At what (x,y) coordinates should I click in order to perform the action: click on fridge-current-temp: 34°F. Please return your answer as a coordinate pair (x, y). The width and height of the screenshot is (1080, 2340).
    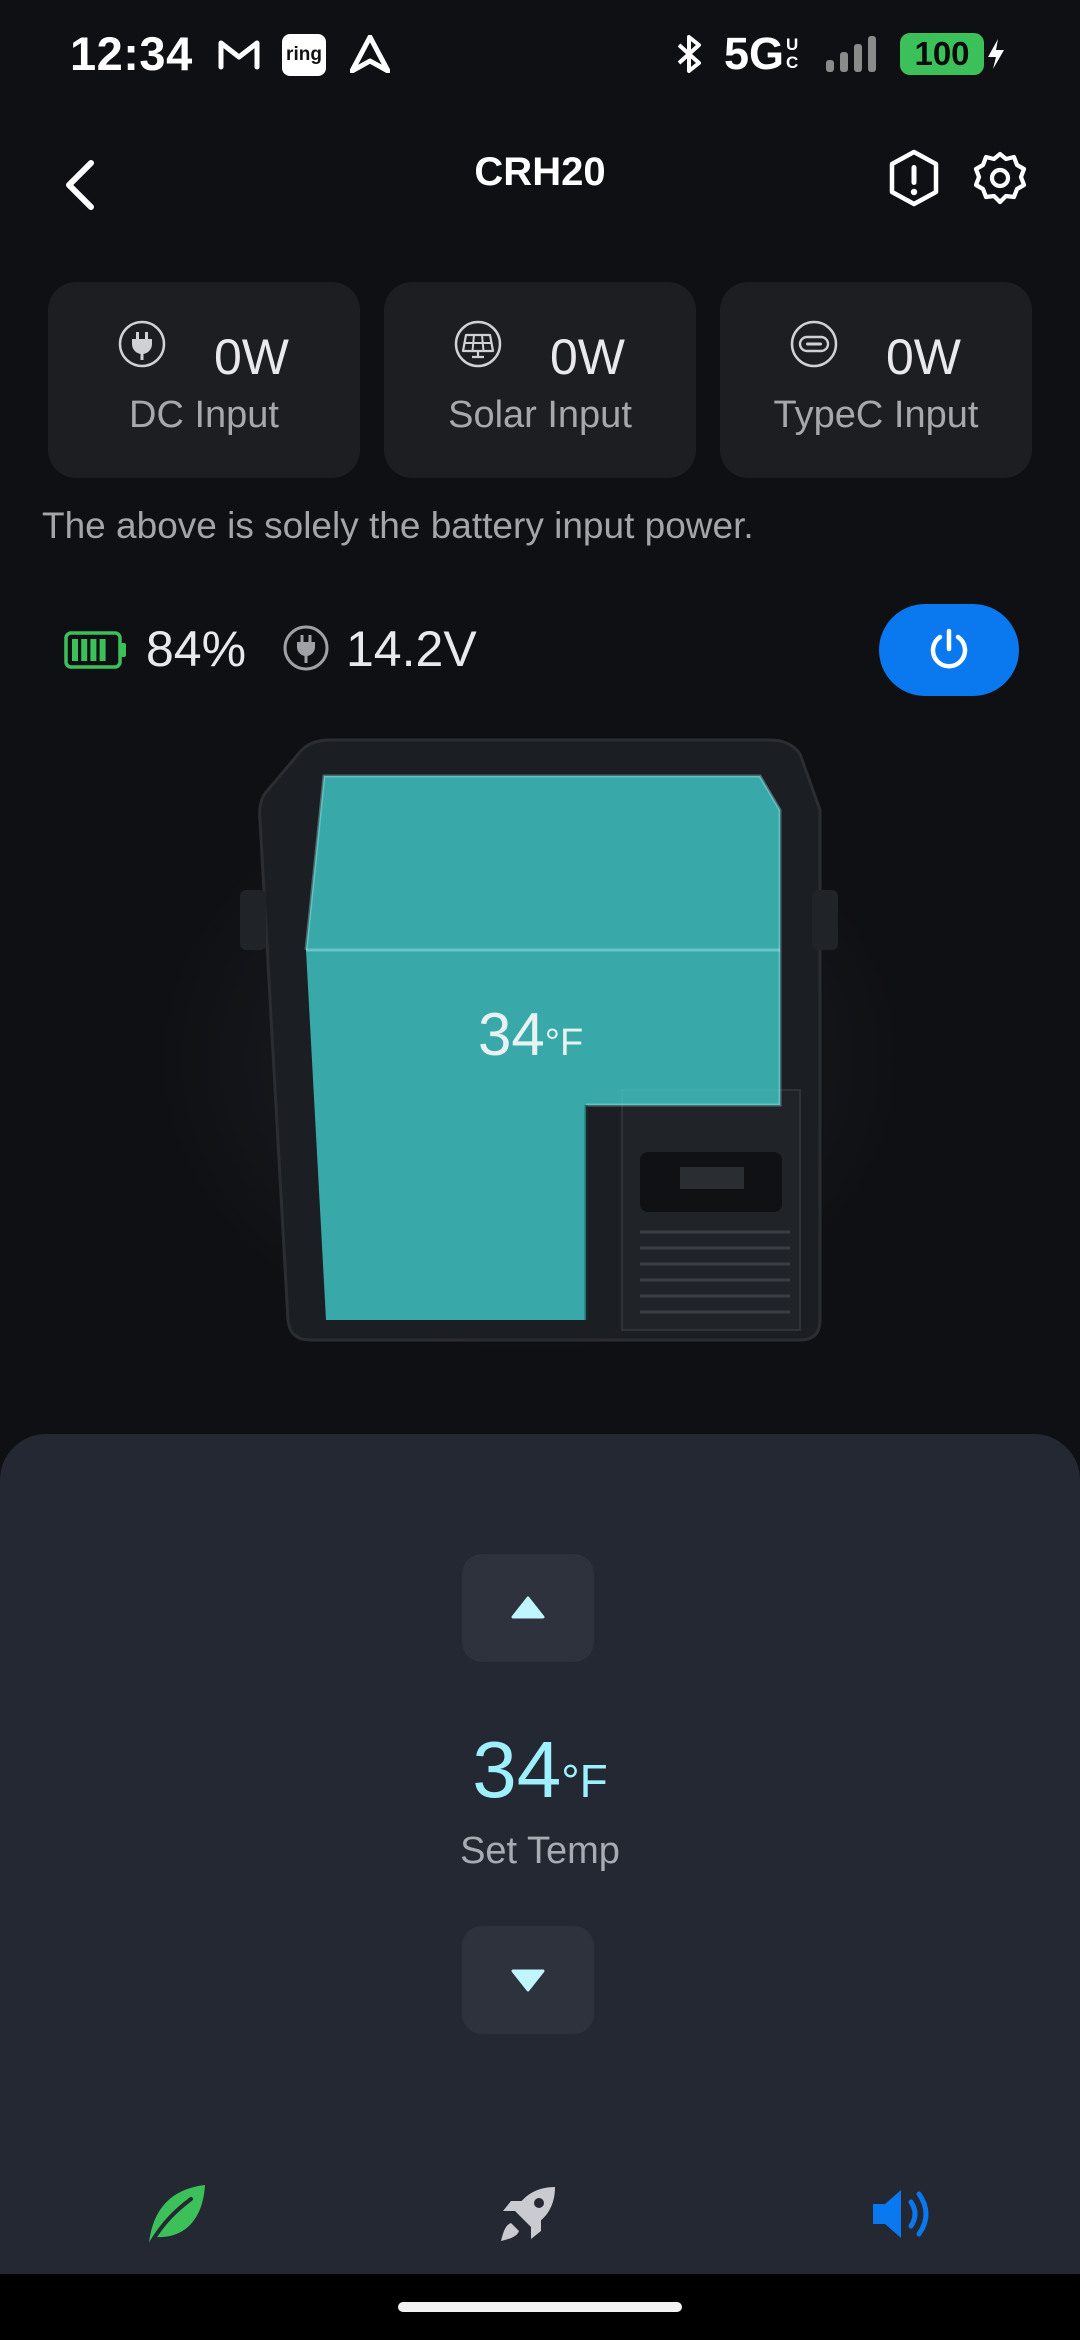
    Looking at the image, I should click on (530, 1034).